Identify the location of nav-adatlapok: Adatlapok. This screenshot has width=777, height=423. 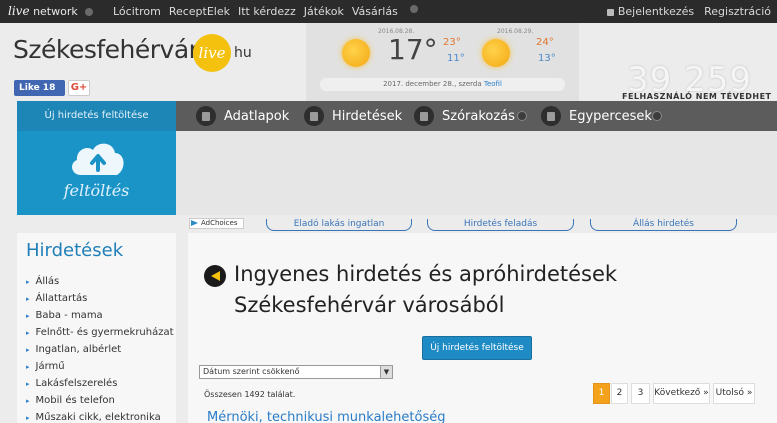
(242, 116).